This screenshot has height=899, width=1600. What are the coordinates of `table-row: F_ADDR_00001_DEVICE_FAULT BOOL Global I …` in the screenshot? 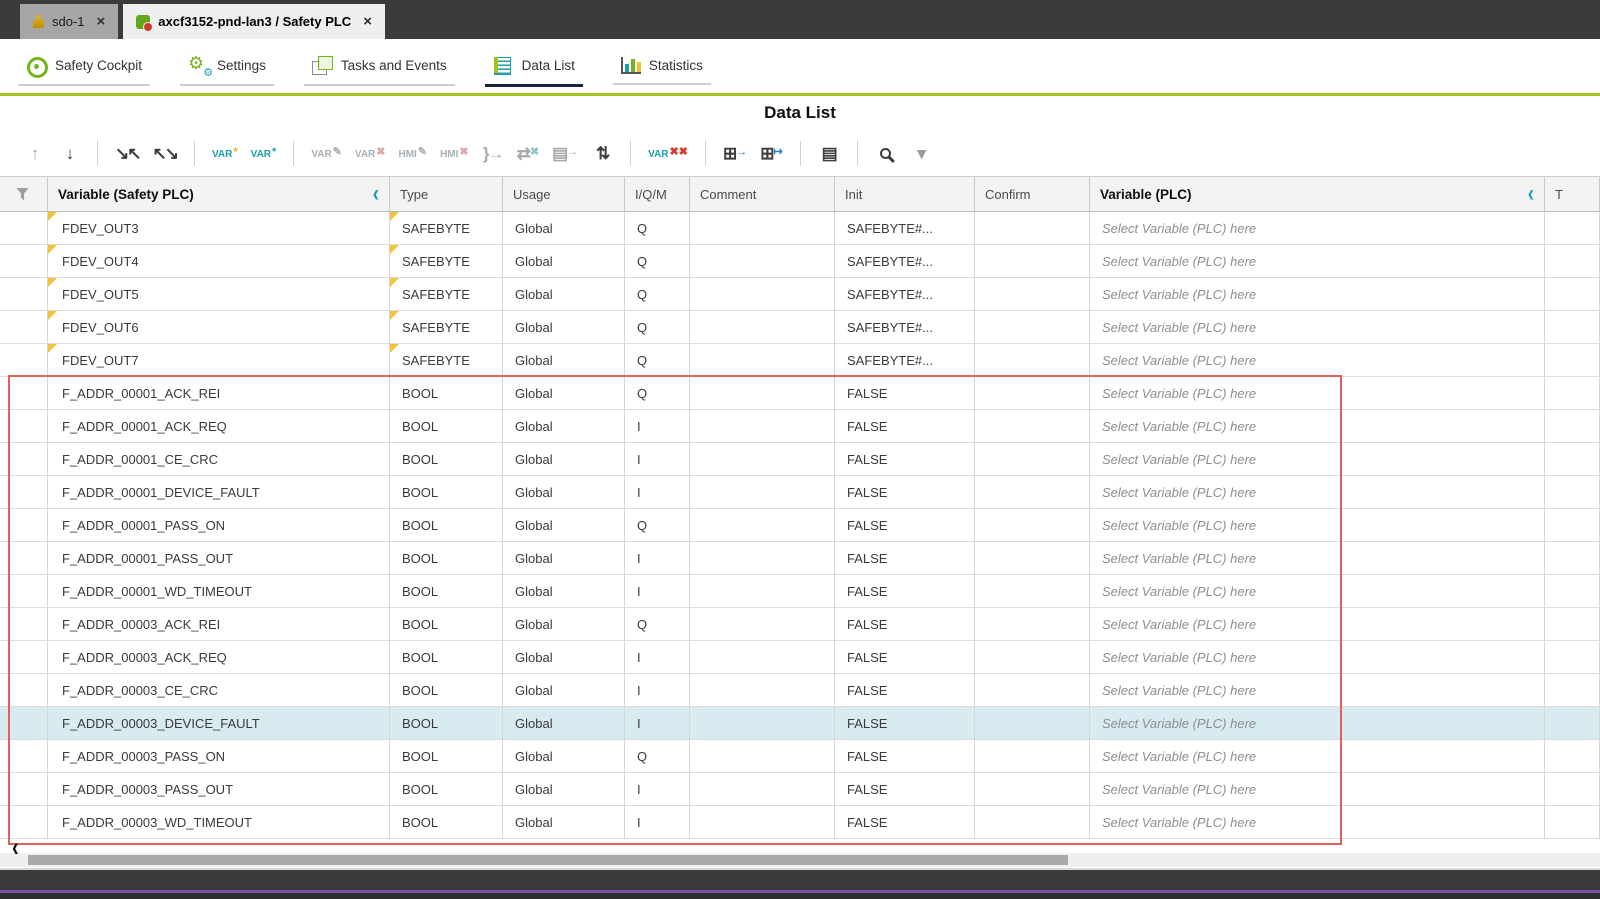 It's located at (800, 492).